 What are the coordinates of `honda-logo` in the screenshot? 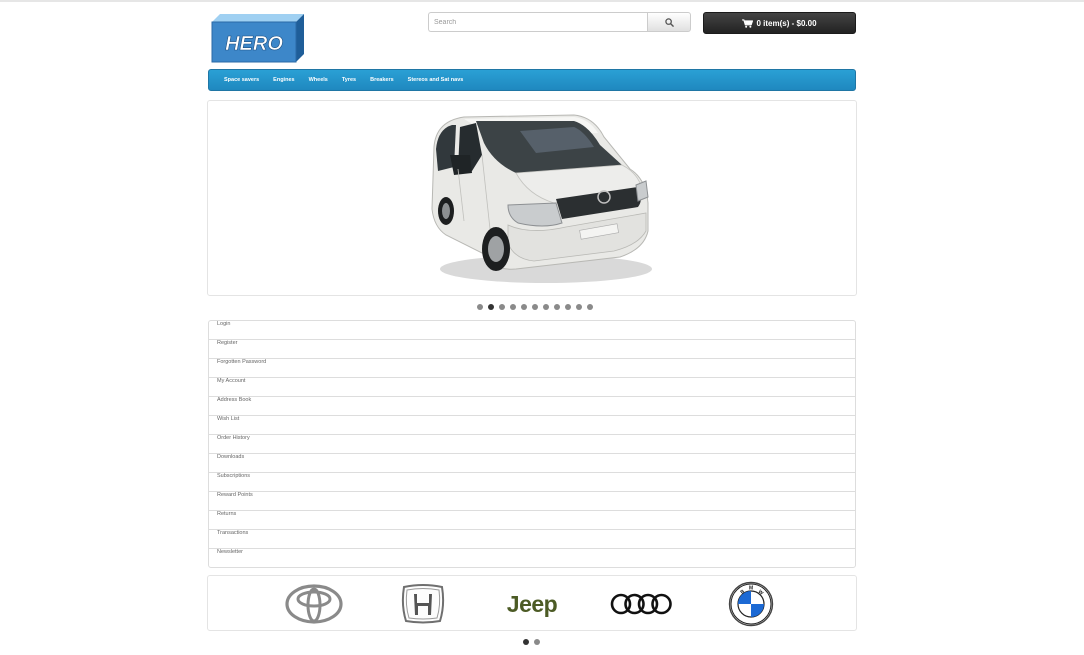 It's located at (423, 604).